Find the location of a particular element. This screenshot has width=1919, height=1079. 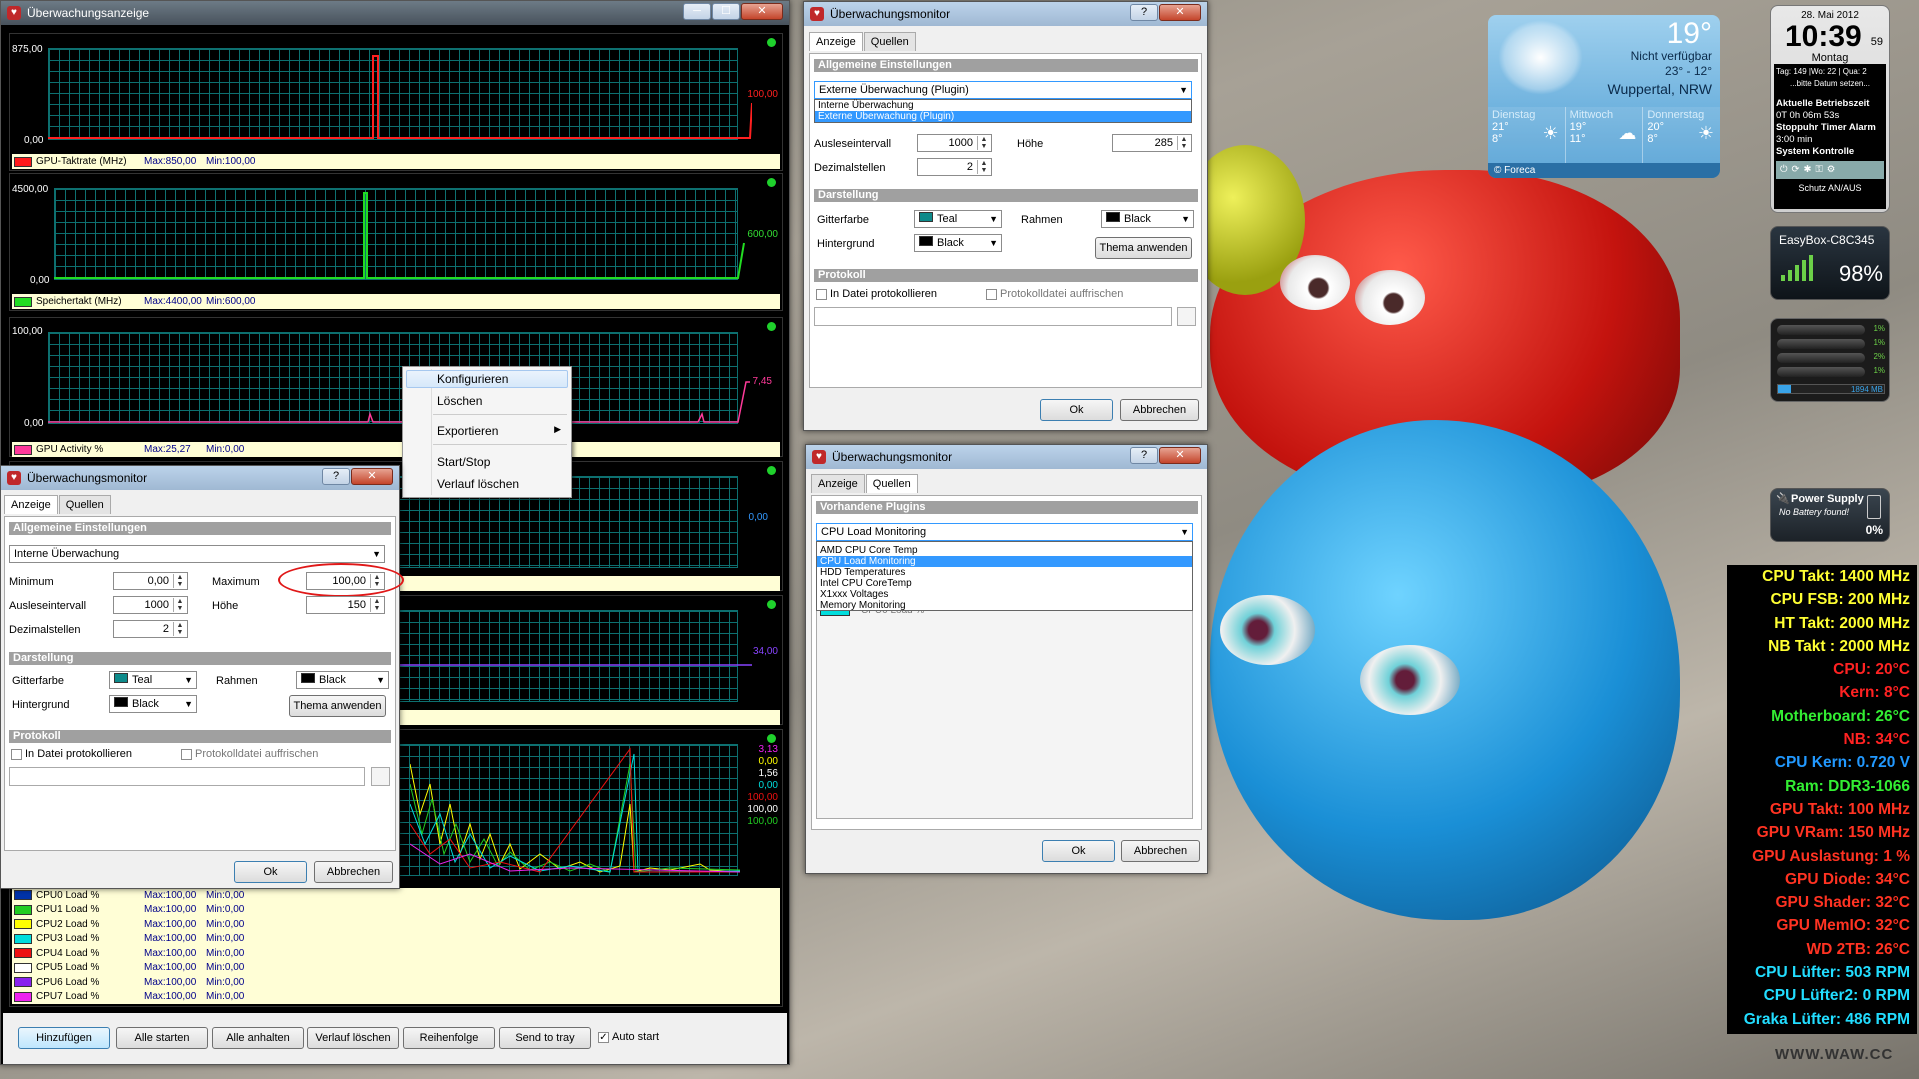

mode-option: Interne Überwachung is located at coordinates (1003, 105).